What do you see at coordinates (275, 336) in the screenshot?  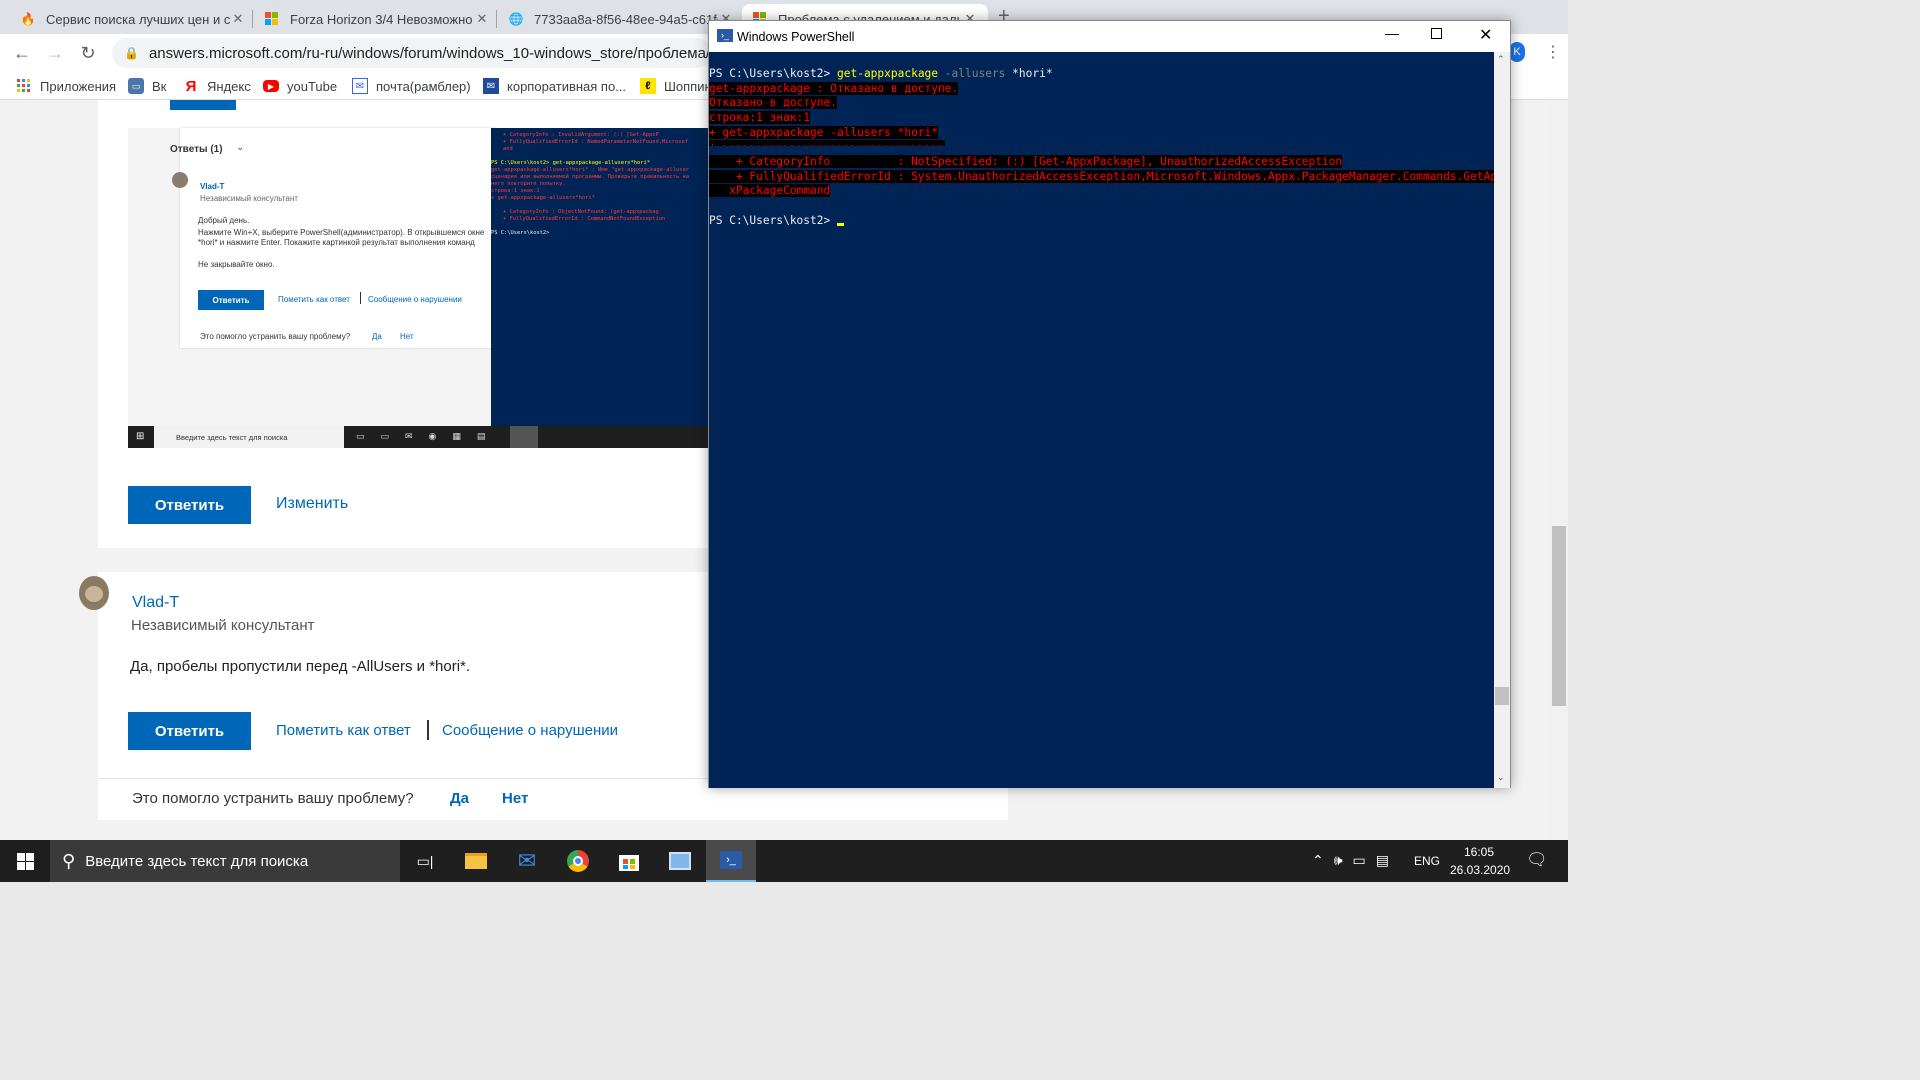 I see `embedded-helpful-question: Это помогло устранить вашу проблему?` at bounding box center [275, 336].